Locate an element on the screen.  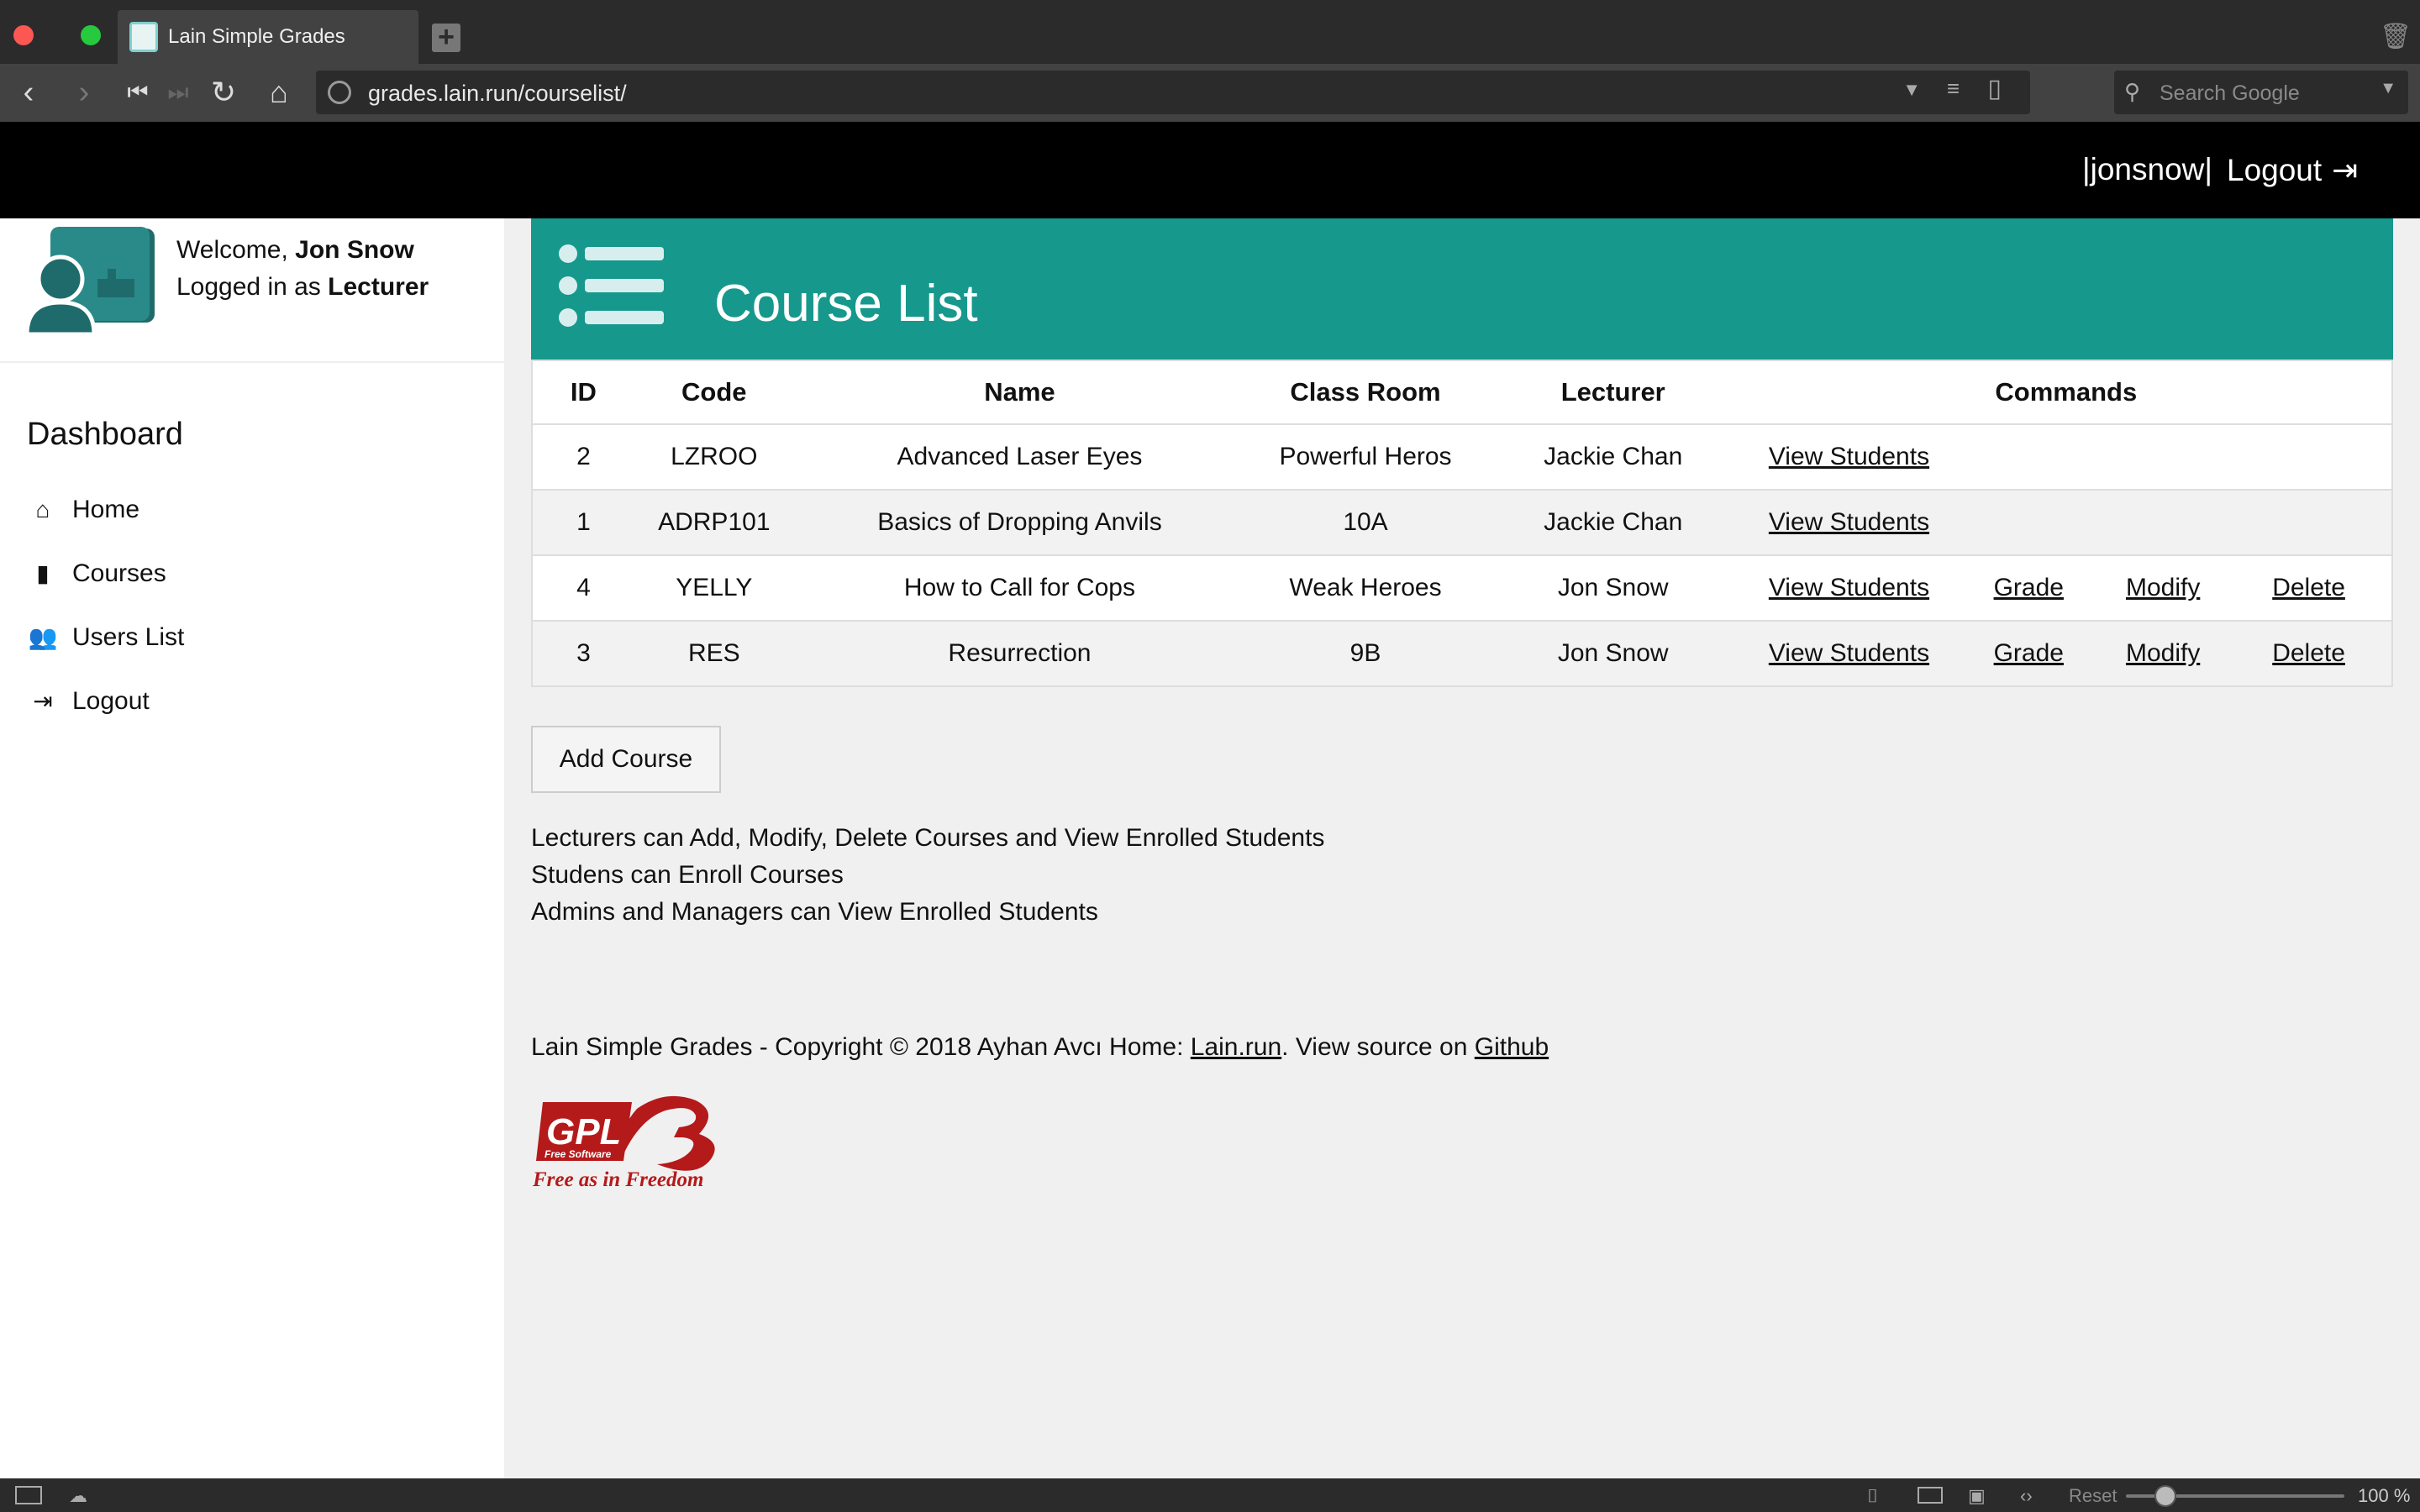
username-link: |jonsnow| is located at coordinates (2147, 169).